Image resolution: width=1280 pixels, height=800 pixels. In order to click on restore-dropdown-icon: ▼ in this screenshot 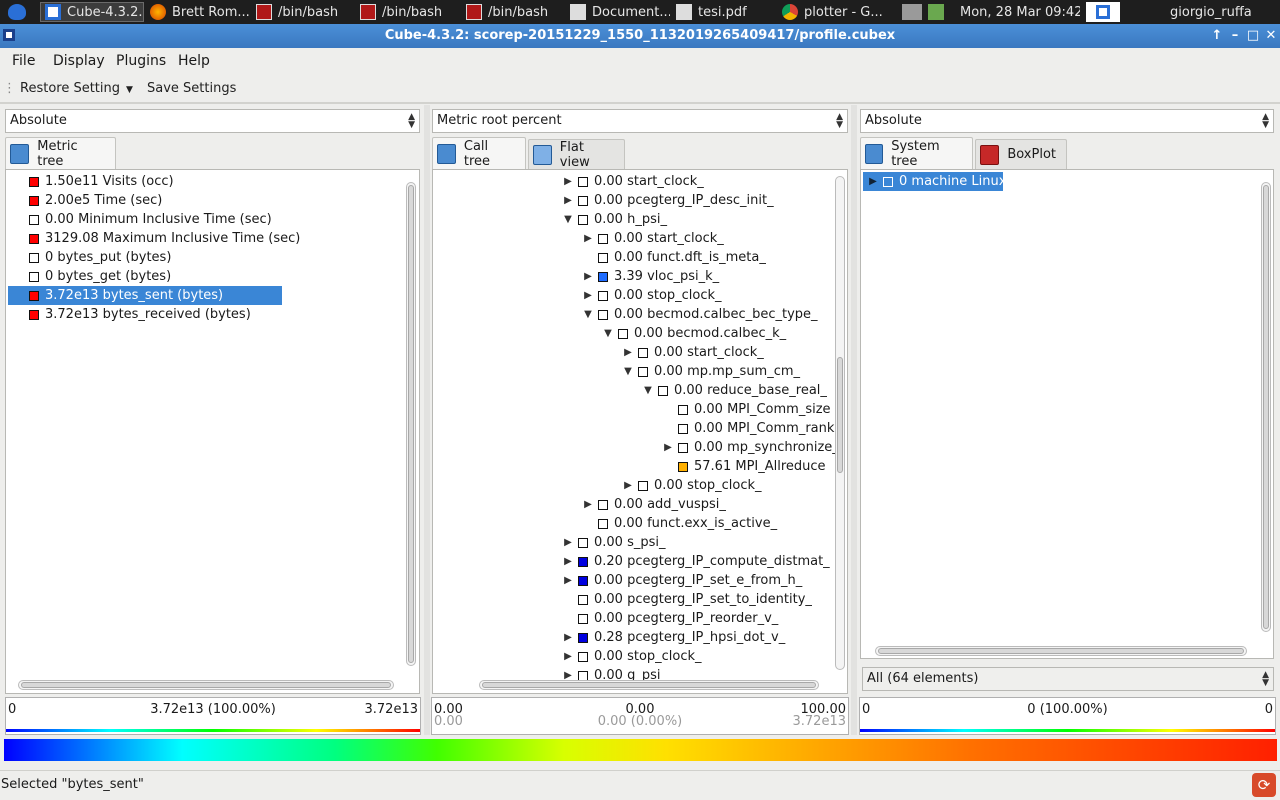, I will do `click(129, 90)`.